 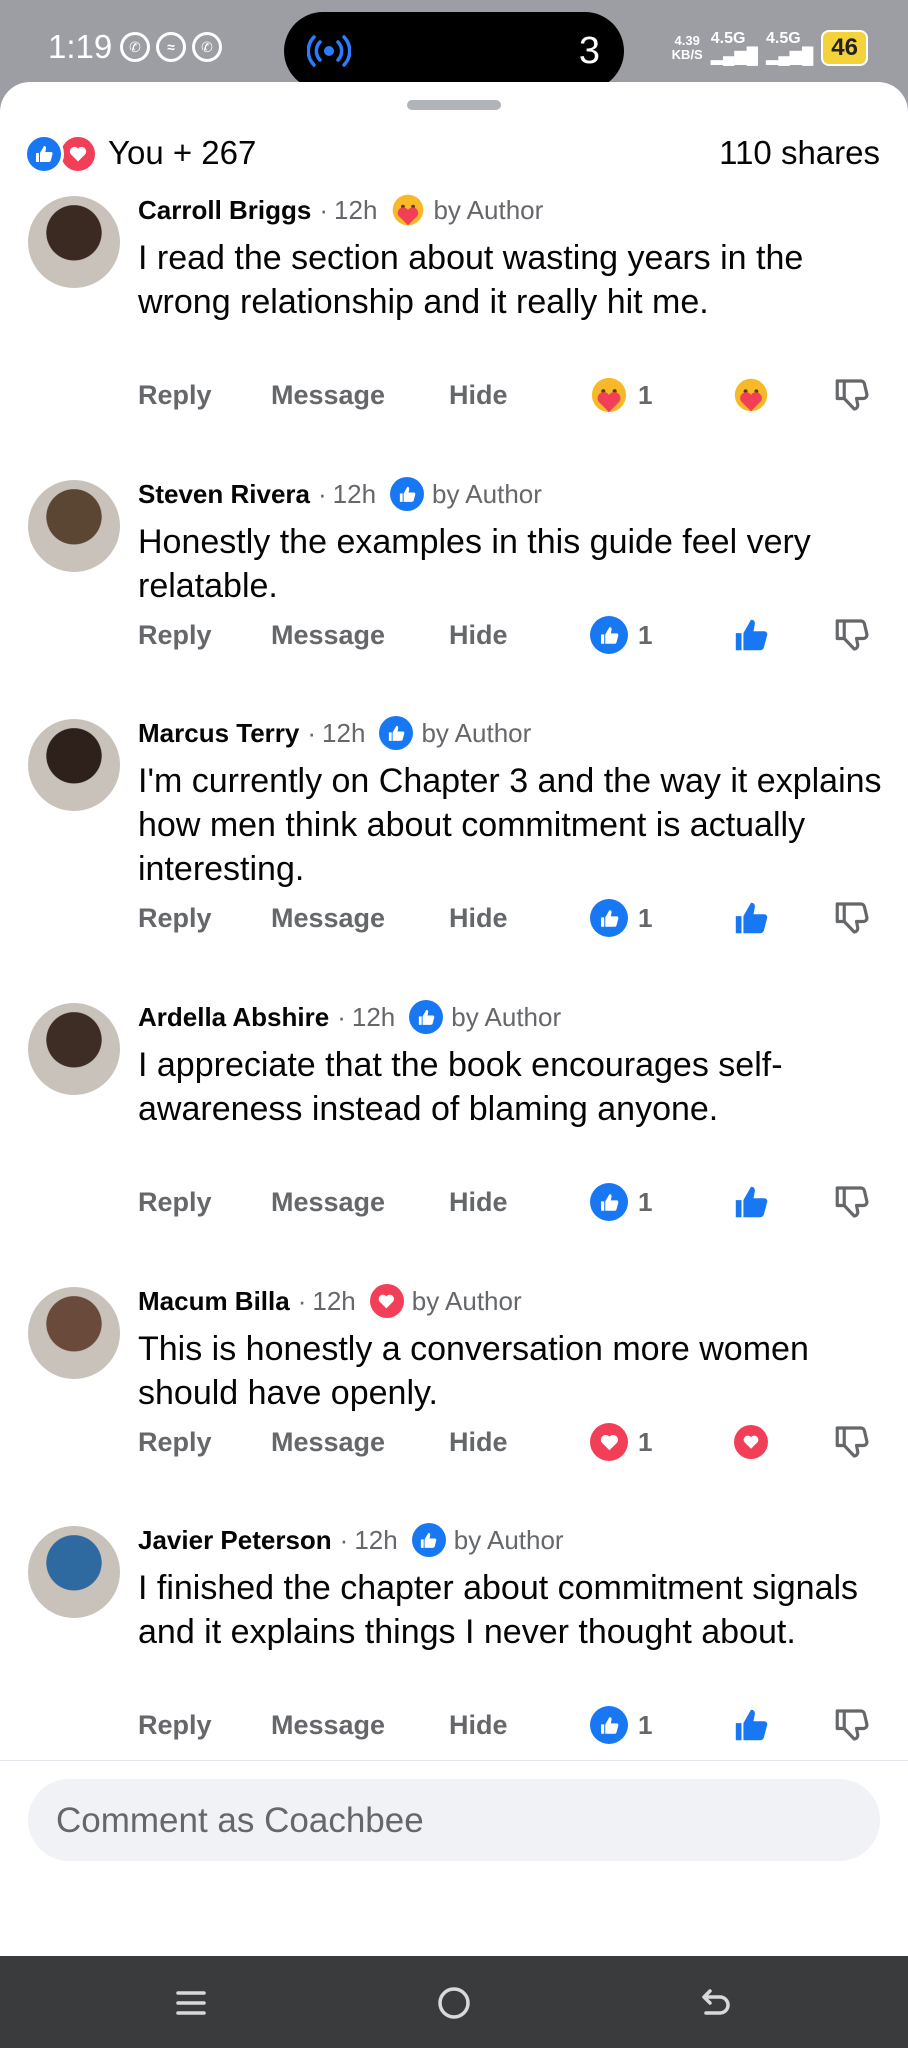 I want to click on status-indicators: 4.39 KB/S 4.5G ▂▄▆█ 4.5G ▂▄▆█ 46, so click(x=770, y=48).